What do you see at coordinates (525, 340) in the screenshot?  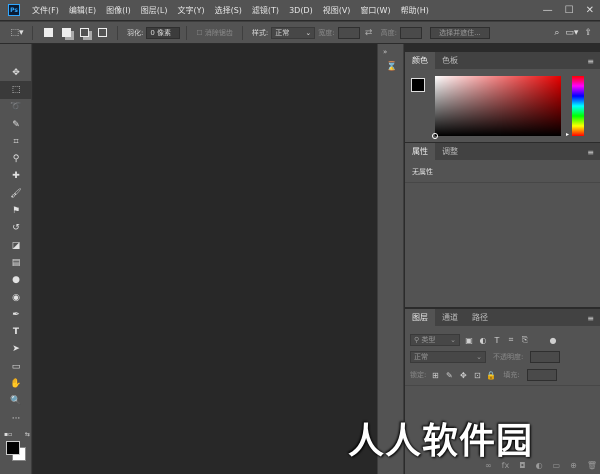 I see `smart-object-filter-icon: ⎘` at bounding box center [525, 340].